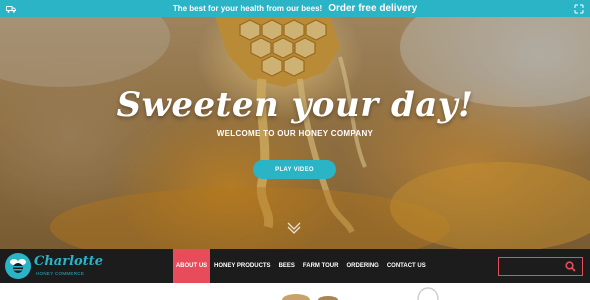 This screenshot has height=300, width=590. Describe the element at coordinates (406, 266) in the screenshot. I see `nav-item-contact-us: CONTACT US` at that location.